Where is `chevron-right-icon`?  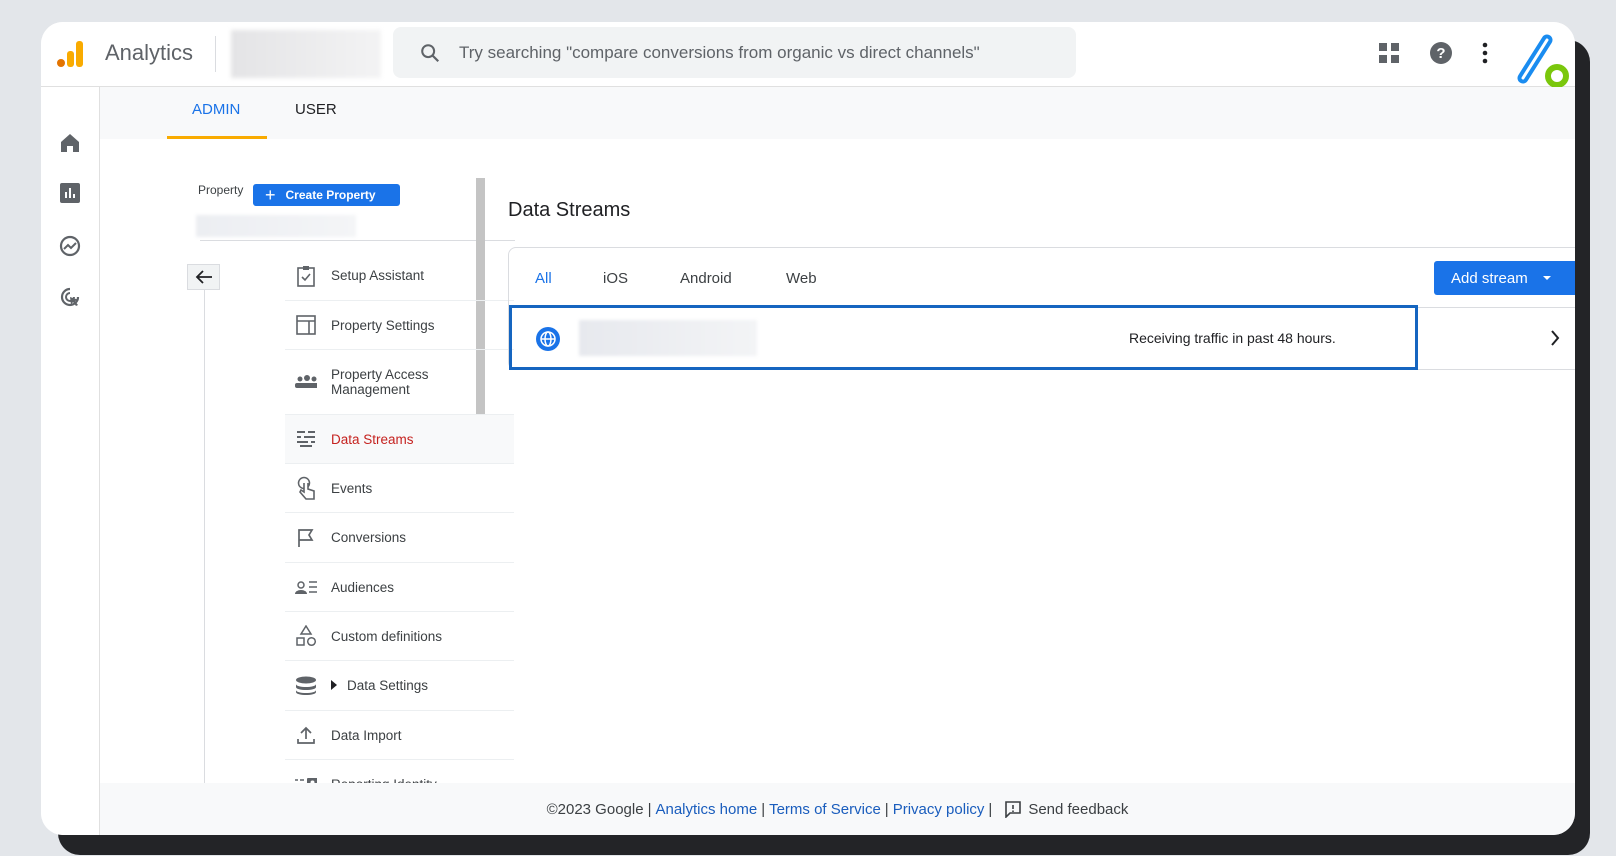 chevron-right-icon is located at coordinates (1555, 338).